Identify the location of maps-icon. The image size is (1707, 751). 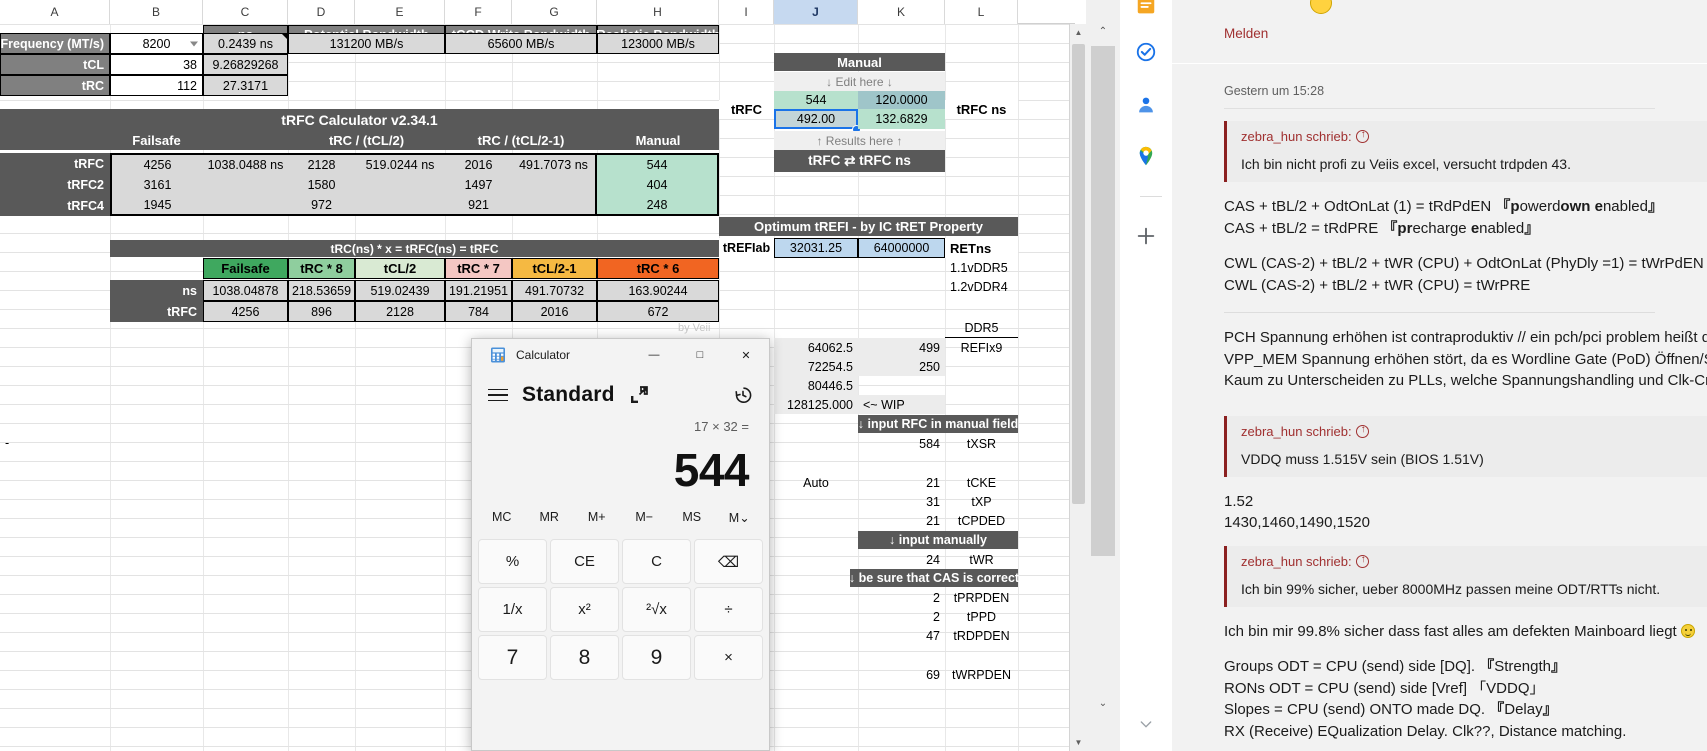
(1146, 156).